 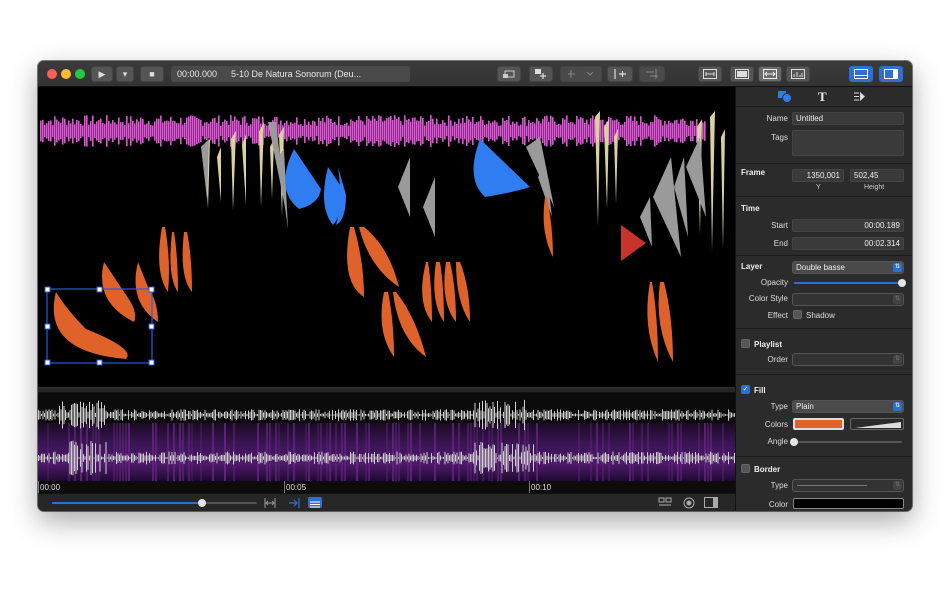 What do you see at coordinates (154, 503) in the screenshot?
I see `zoom-slider` at bounding box center [154, 503].